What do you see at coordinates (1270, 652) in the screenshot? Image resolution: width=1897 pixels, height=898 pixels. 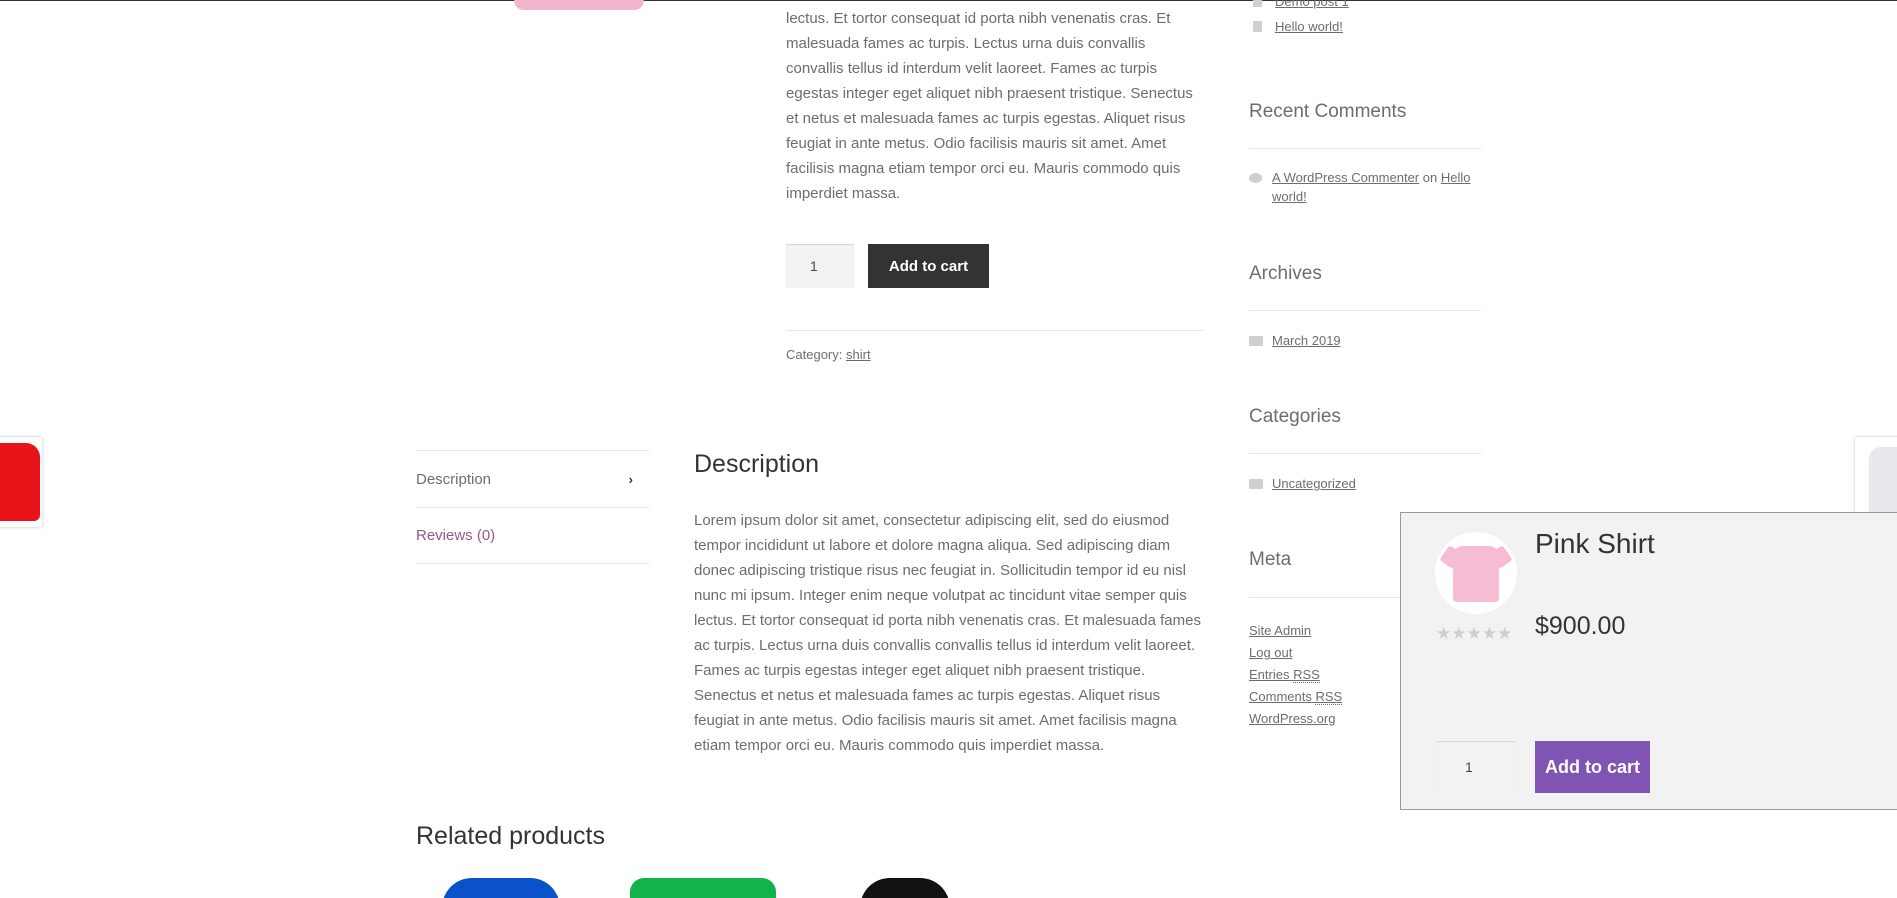 I see `log-out-link: Log out` at bounding box center [1270, 652].